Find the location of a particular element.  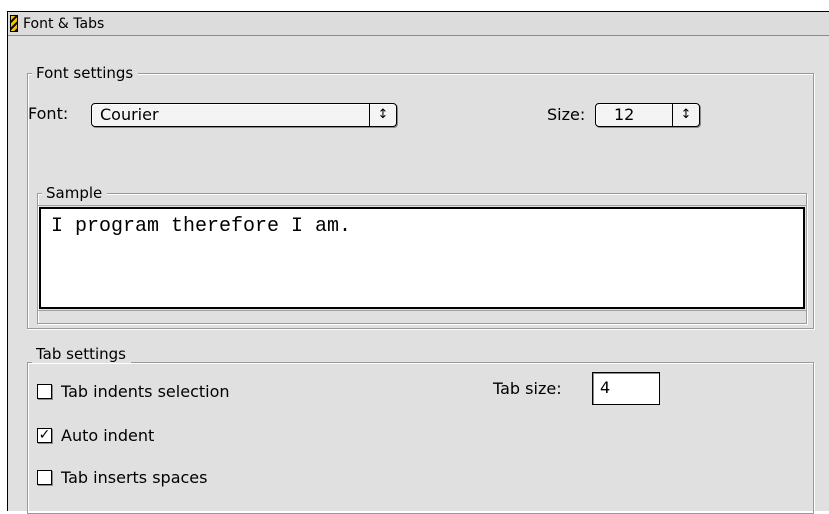

tab-inserts-spaces-label: Tab inserts spaces is located at coordinates (134, 478).